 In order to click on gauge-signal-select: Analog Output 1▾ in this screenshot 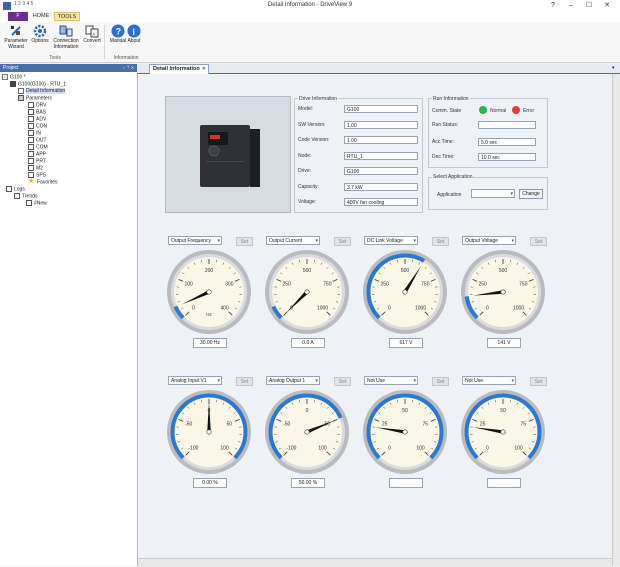, I will do `click(293, 380)`.